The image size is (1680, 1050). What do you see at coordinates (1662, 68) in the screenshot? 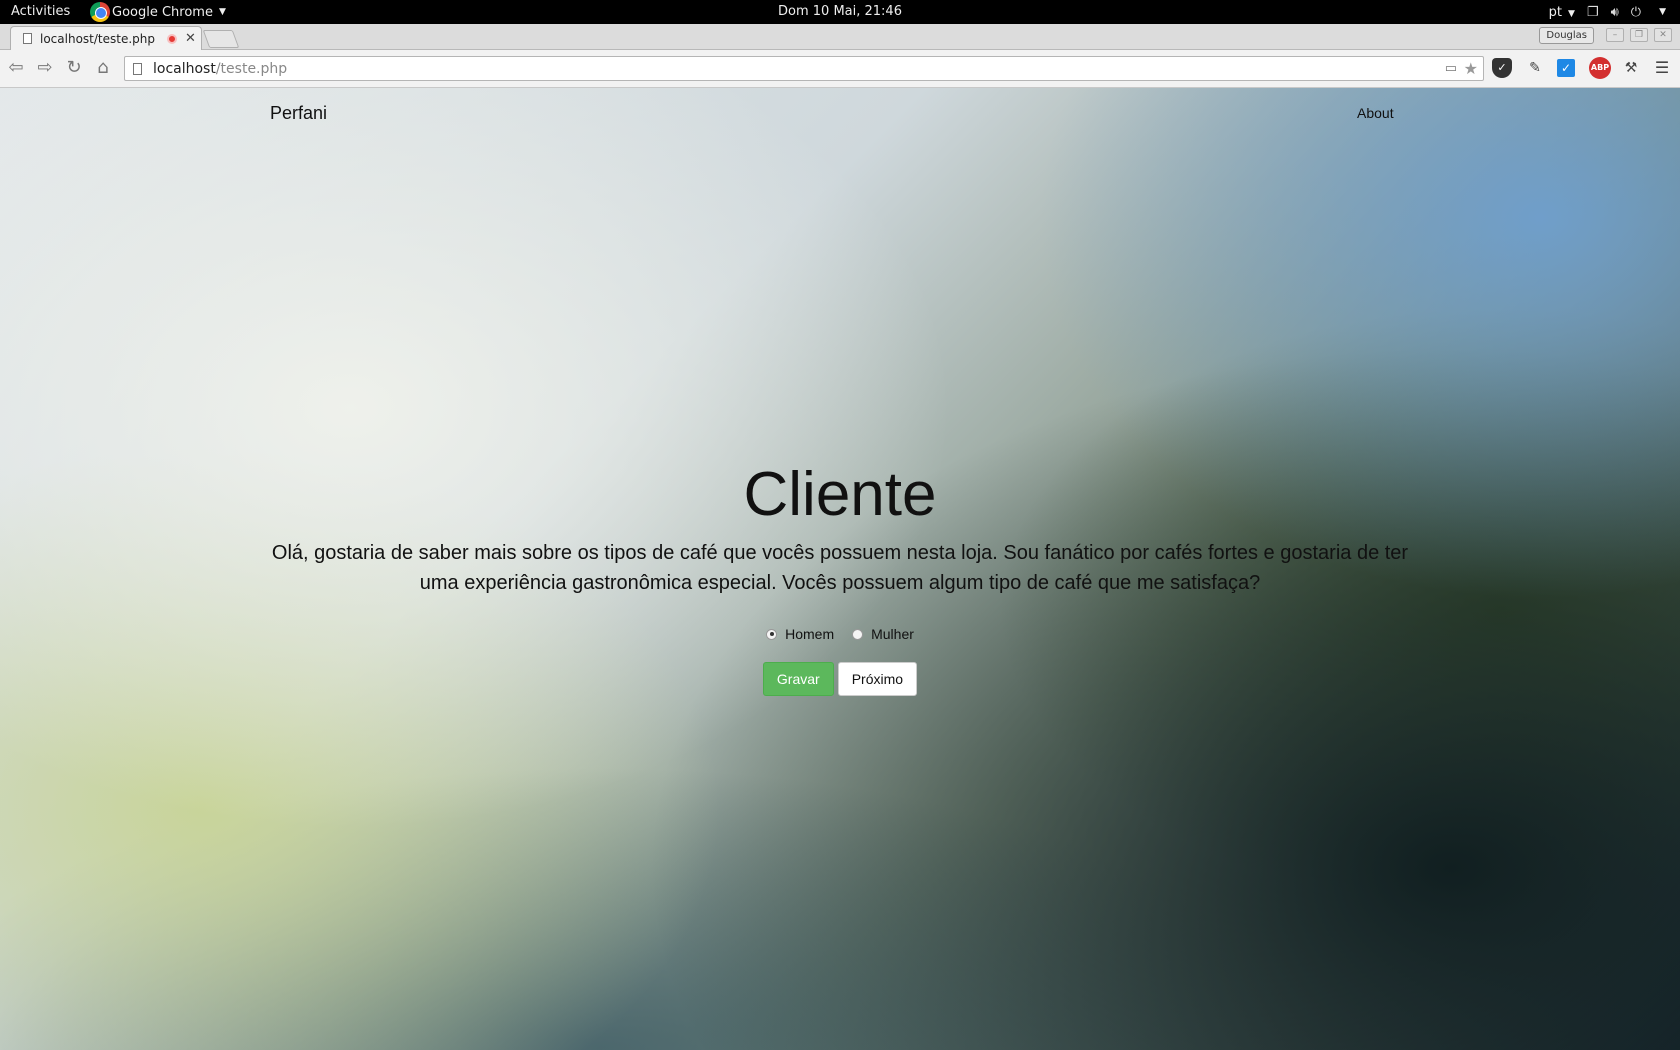
I see `hamburger-menu-icon: ☰` at bounding box center [1662, 68].